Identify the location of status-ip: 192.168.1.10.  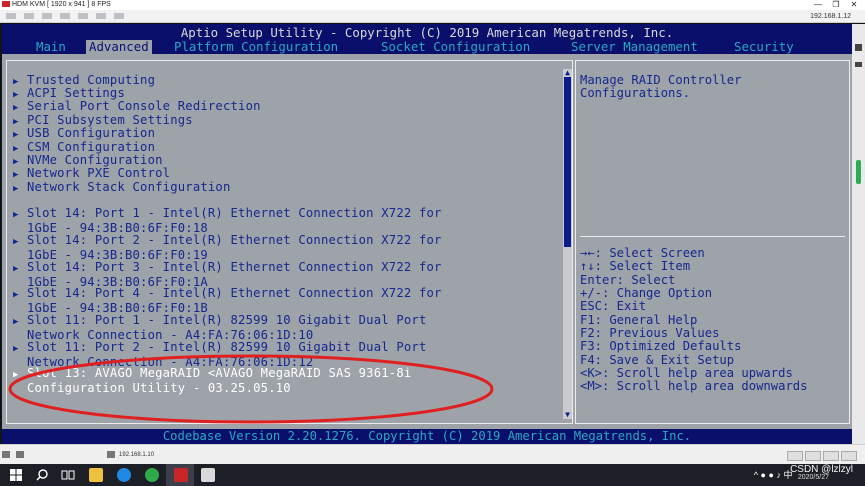
(137, 455).